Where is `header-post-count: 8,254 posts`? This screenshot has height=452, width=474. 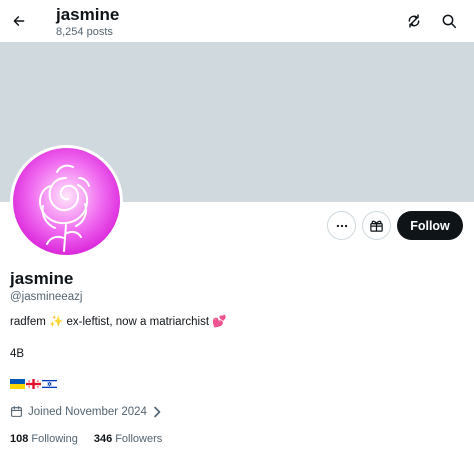
header-post-count: 8,254 posts is located at coordinates (84, 32).